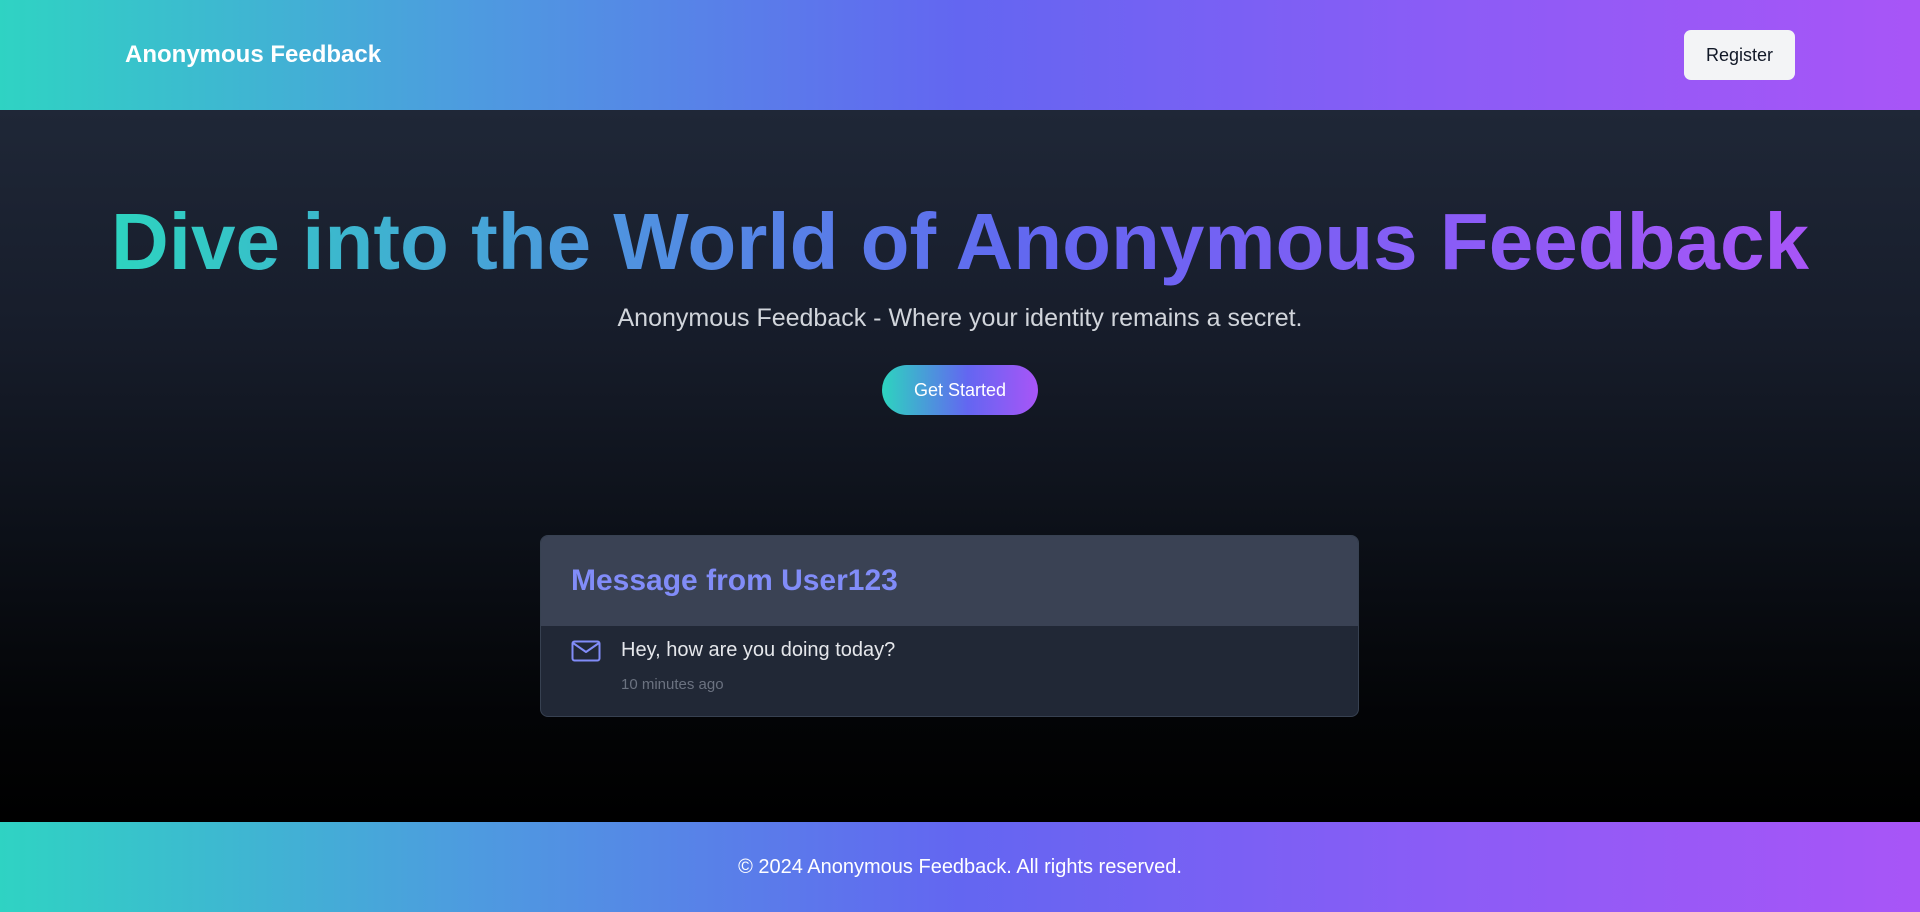  I want to click on mail-icon, so click(586, 651).